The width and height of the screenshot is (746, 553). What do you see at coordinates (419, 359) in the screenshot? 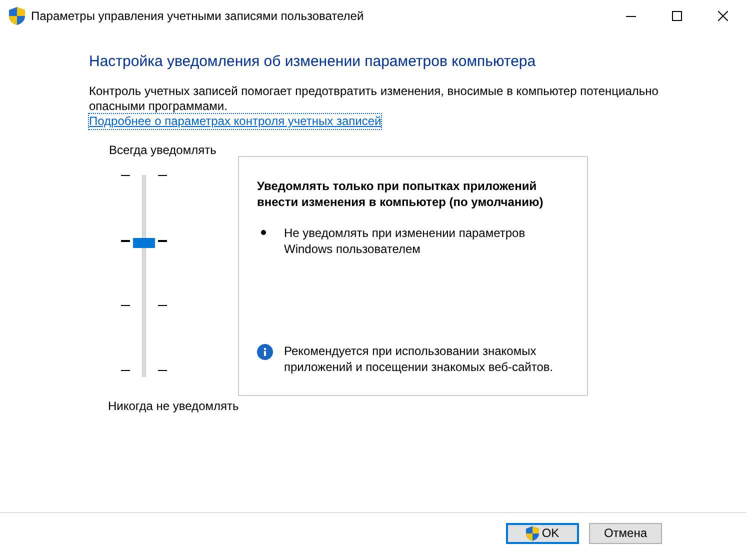
I see `recommendation-text: Рекомендуется при использовании знакомых приложений и посещении знакомых веб-сайтов.` at bounding box center [419, 359].